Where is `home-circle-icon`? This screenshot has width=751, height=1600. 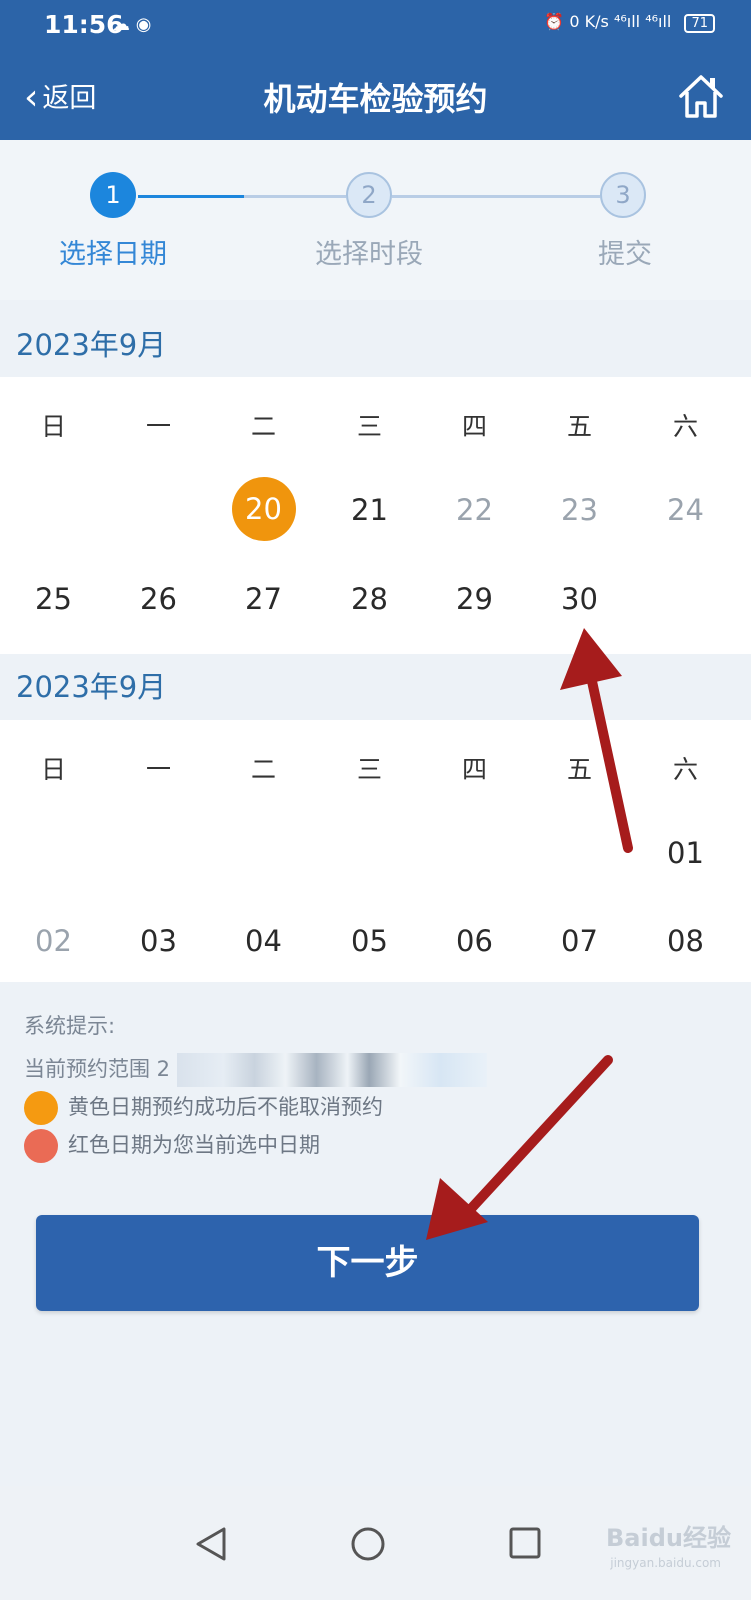
home-circle-icon is located at coordinates (368, 1544).